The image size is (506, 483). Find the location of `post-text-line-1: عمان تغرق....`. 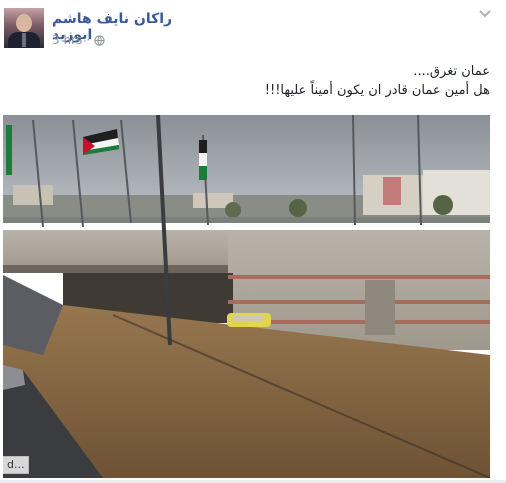

post-text-line-1: عمان تغرق.... is located at coordinates (451, 71).